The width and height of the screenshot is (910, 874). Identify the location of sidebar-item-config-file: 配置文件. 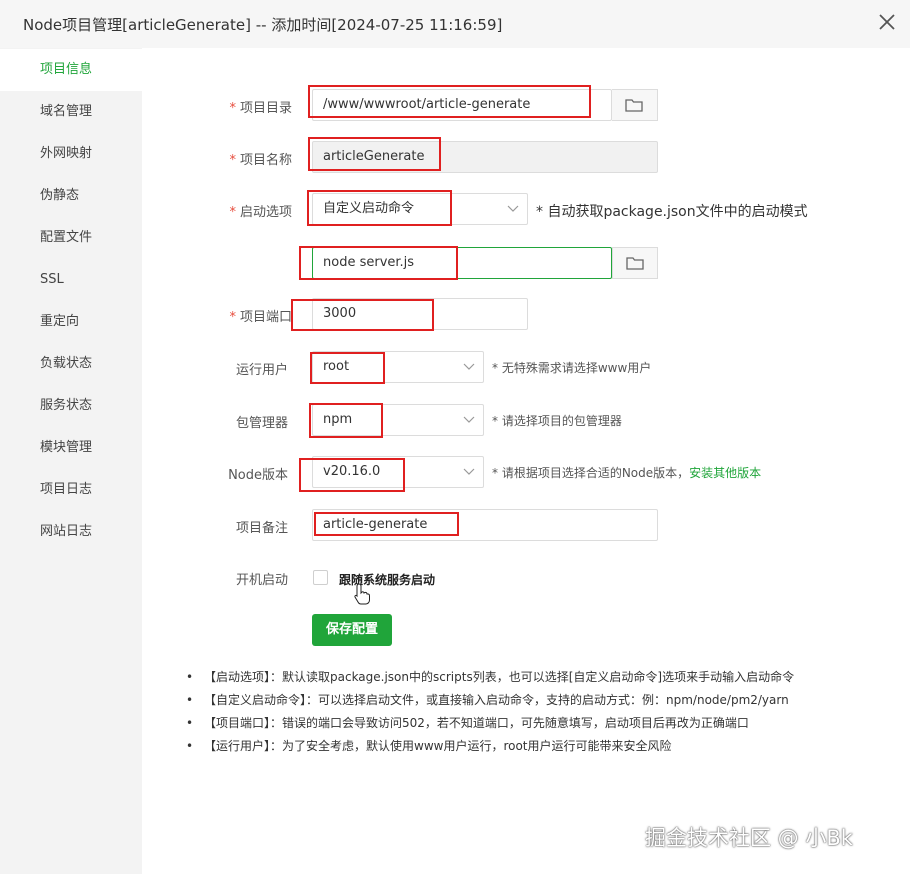
(71, 238).